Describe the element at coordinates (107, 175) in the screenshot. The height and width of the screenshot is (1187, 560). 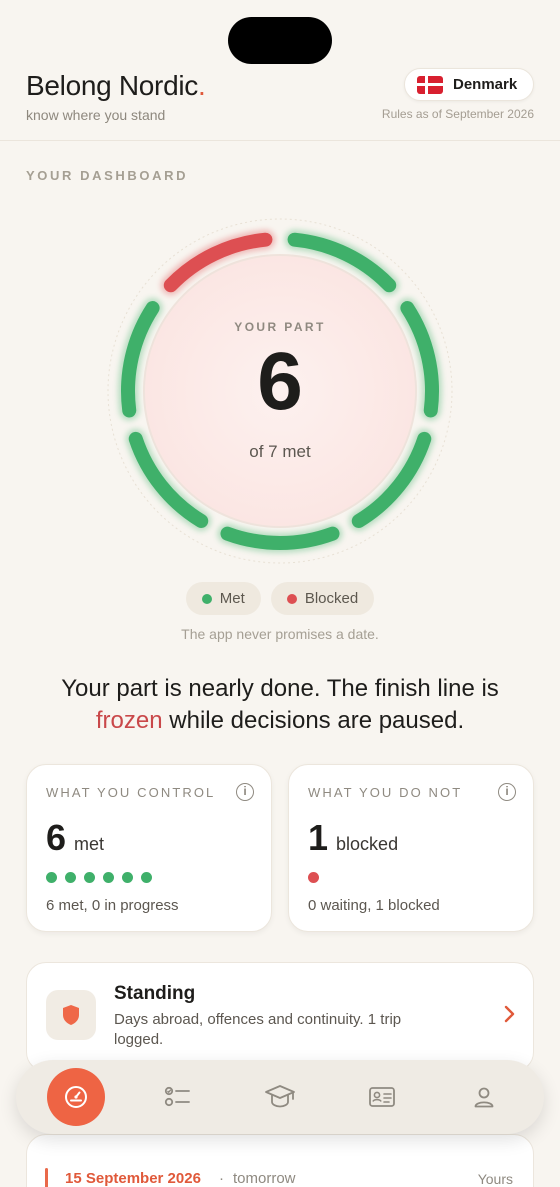
I see `section-label: YOUR DASHBOARD` at that location.